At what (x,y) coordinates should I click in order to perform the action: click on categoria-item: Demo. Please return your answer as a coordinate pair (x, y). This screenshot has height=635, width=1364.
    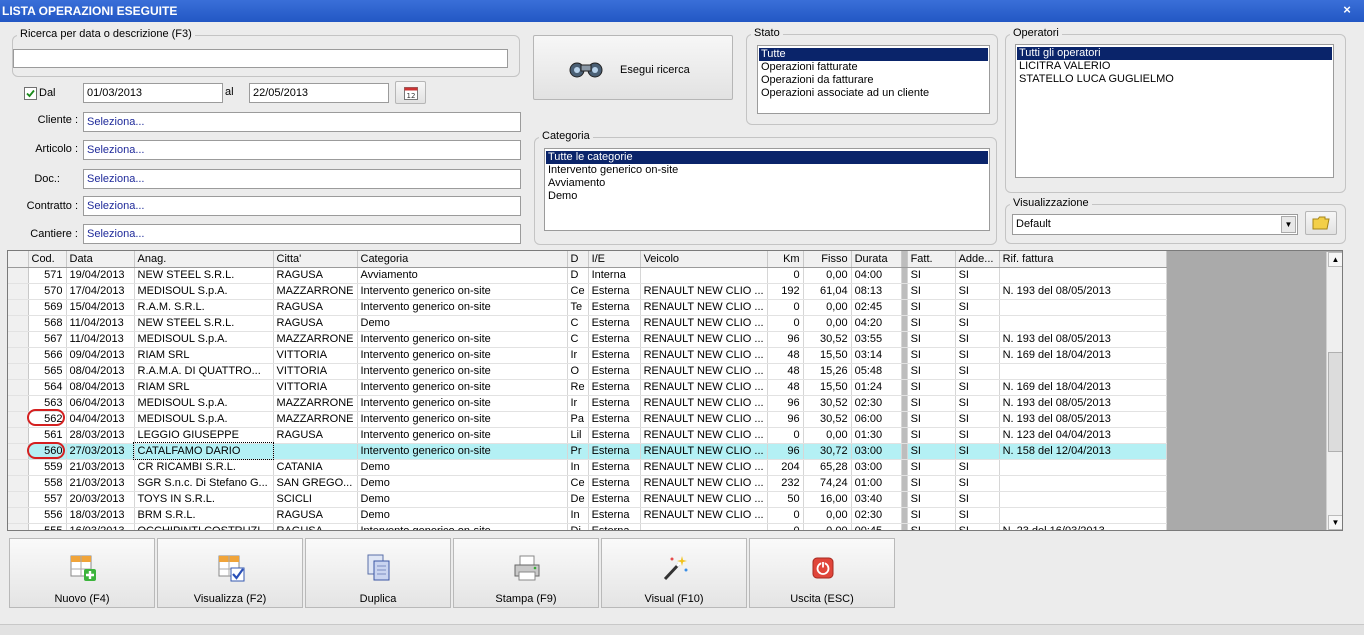
    Looking at the image, I should click on (767, 196).